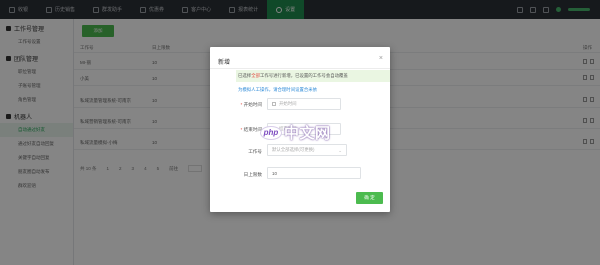 The height and width of the screenshot is (265, 600). Describe the element at coordinates (381, 58) in the screenshot. I see `close-icon: ×` at that location.